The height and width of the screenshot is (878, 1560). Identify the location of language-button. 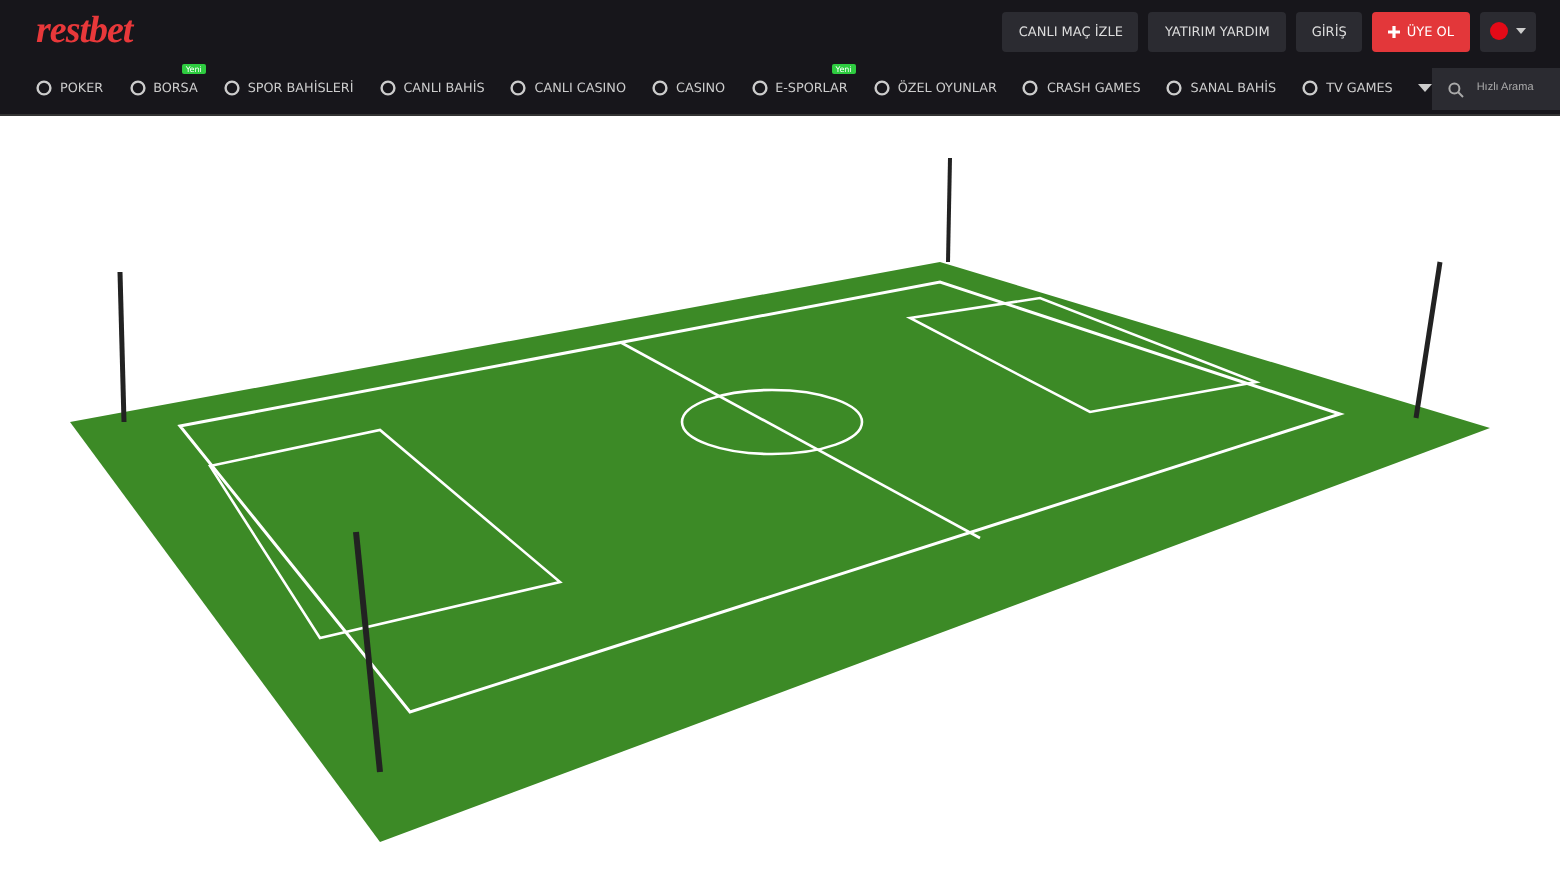
(1508, 31).